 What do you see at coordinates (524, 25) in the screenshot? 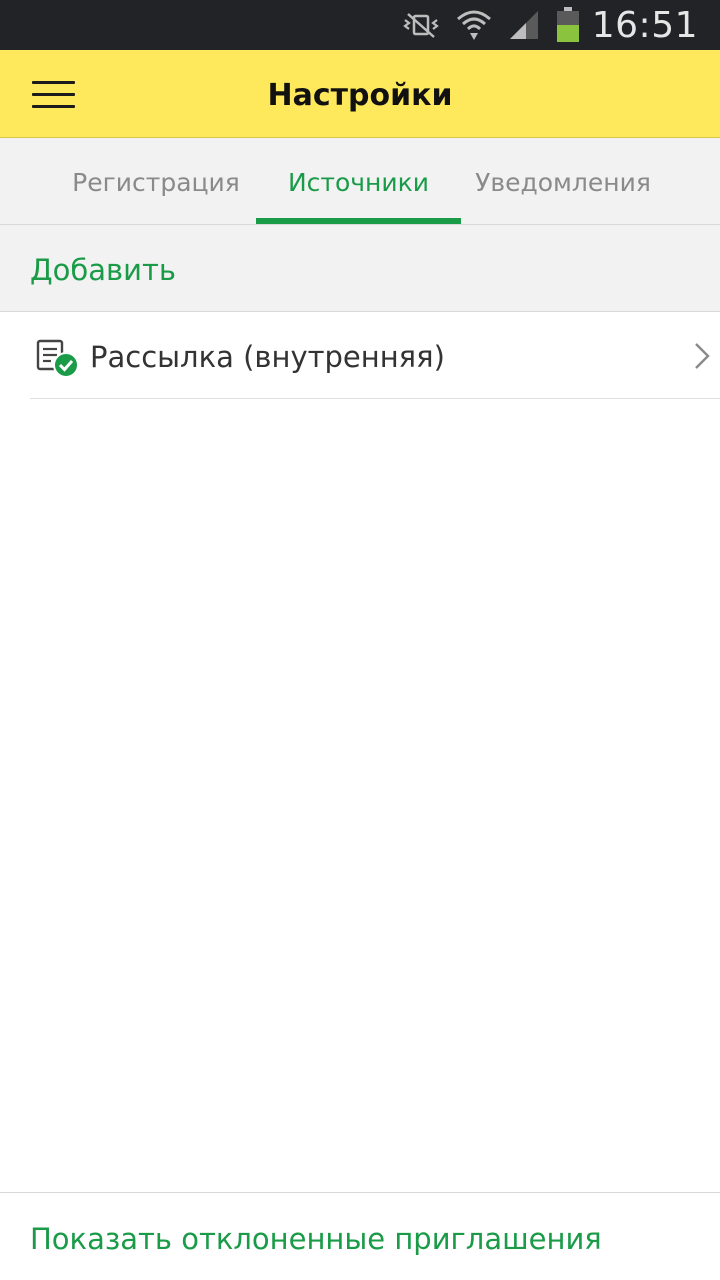
I see `signal-icon` at bounding box center [524, 25].